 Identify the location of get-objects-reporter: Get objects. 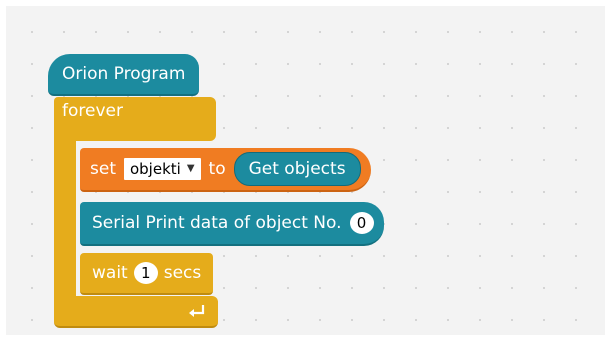
(297, 169).